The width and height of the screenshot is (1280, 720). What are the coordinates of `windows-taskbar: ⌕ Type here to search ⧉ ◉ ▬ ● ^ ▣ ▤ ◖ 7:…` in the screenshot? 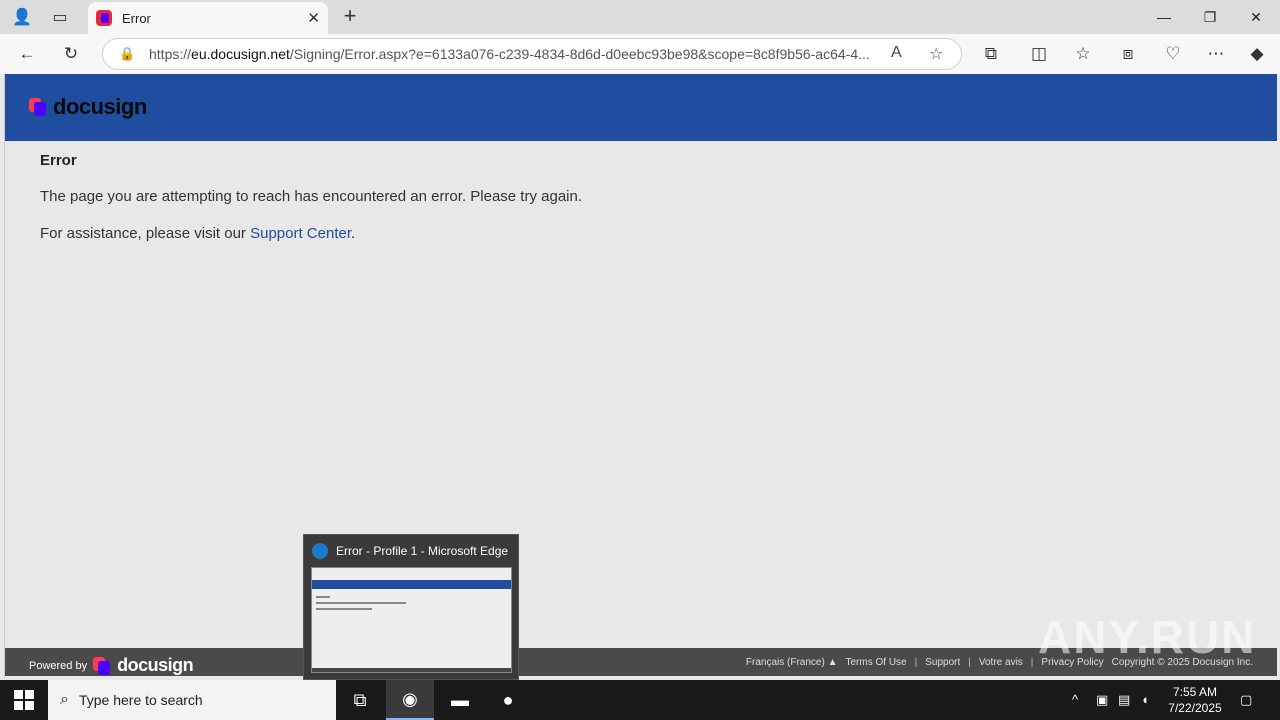 It's located at (640, 700).